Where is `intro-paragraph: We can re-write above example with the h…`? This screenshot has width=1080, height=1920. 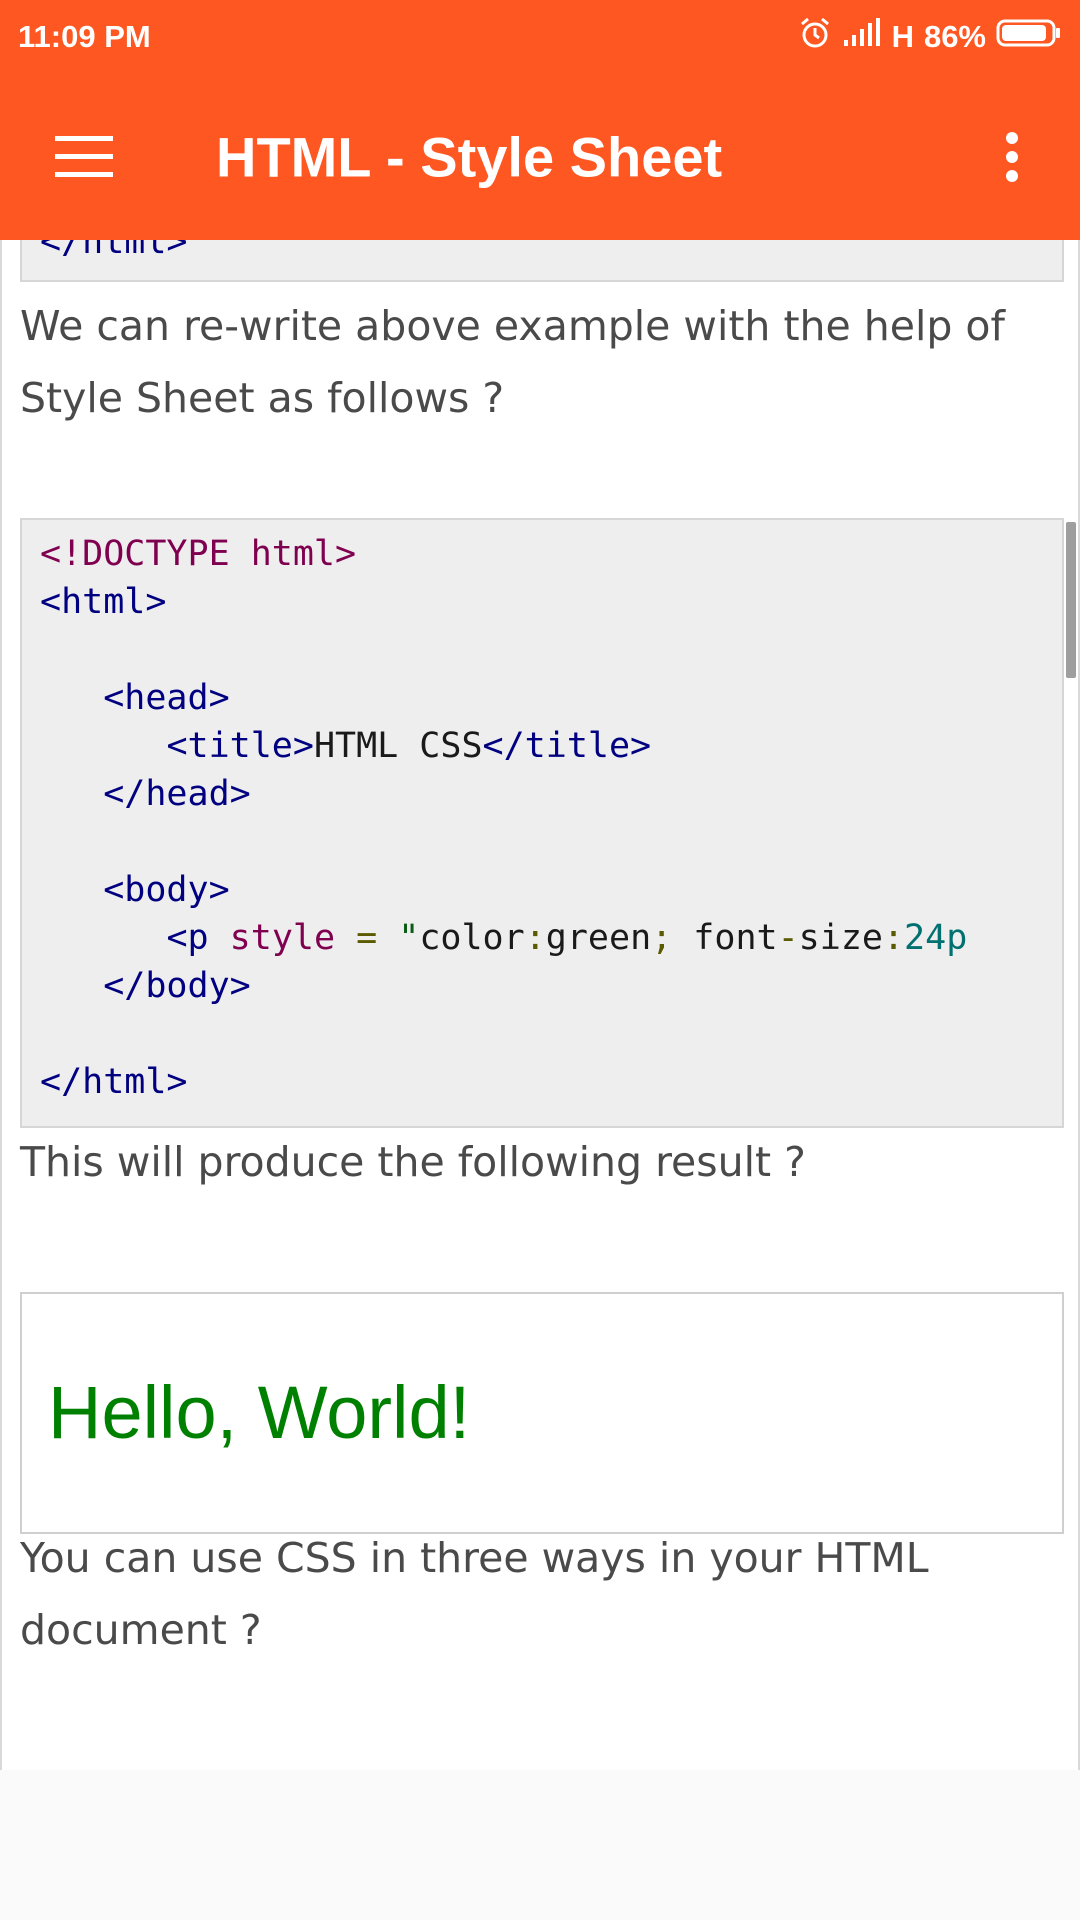
intro-paragraph: We can re-write above example with the h… is located at coordinates (512, 362).